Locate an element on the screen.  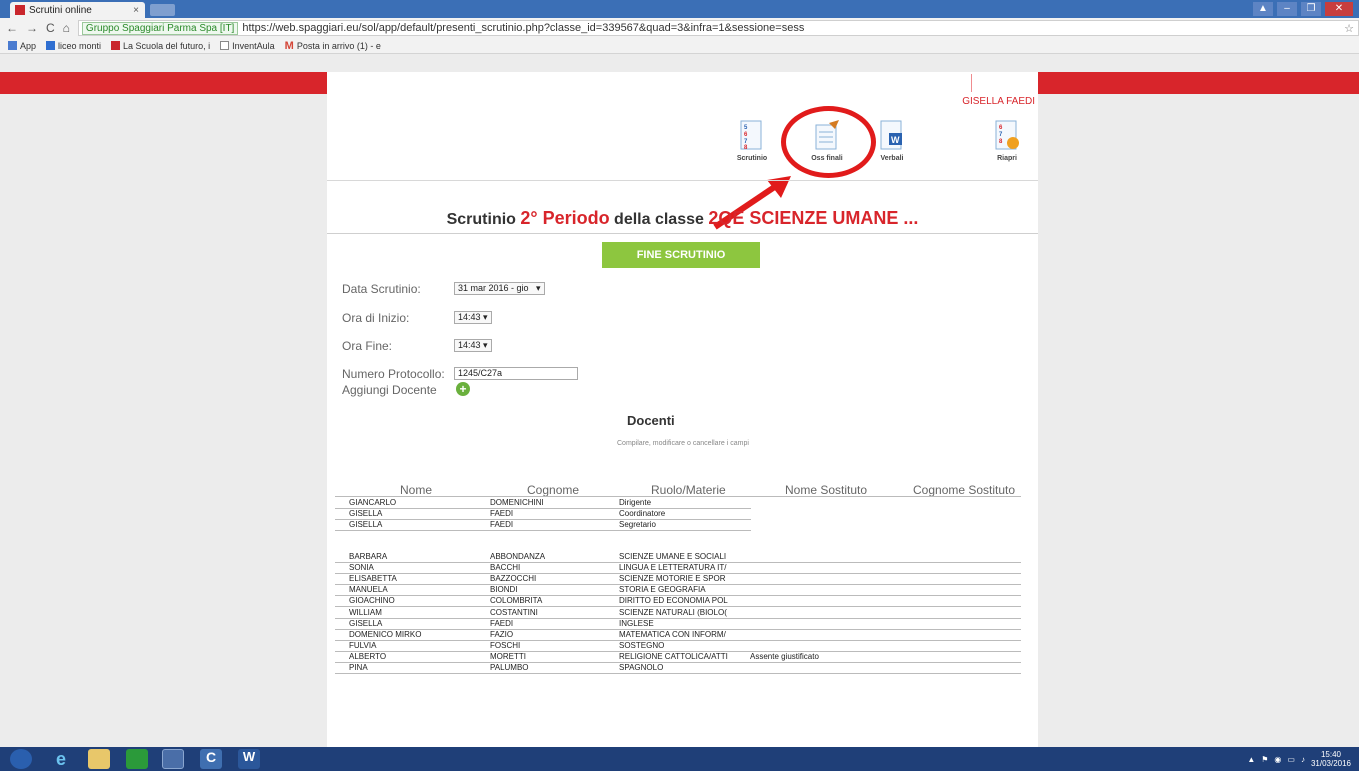
bookmark-scuola-futuro: La Scuola del futuro, i is located at coordinates (160, 46).